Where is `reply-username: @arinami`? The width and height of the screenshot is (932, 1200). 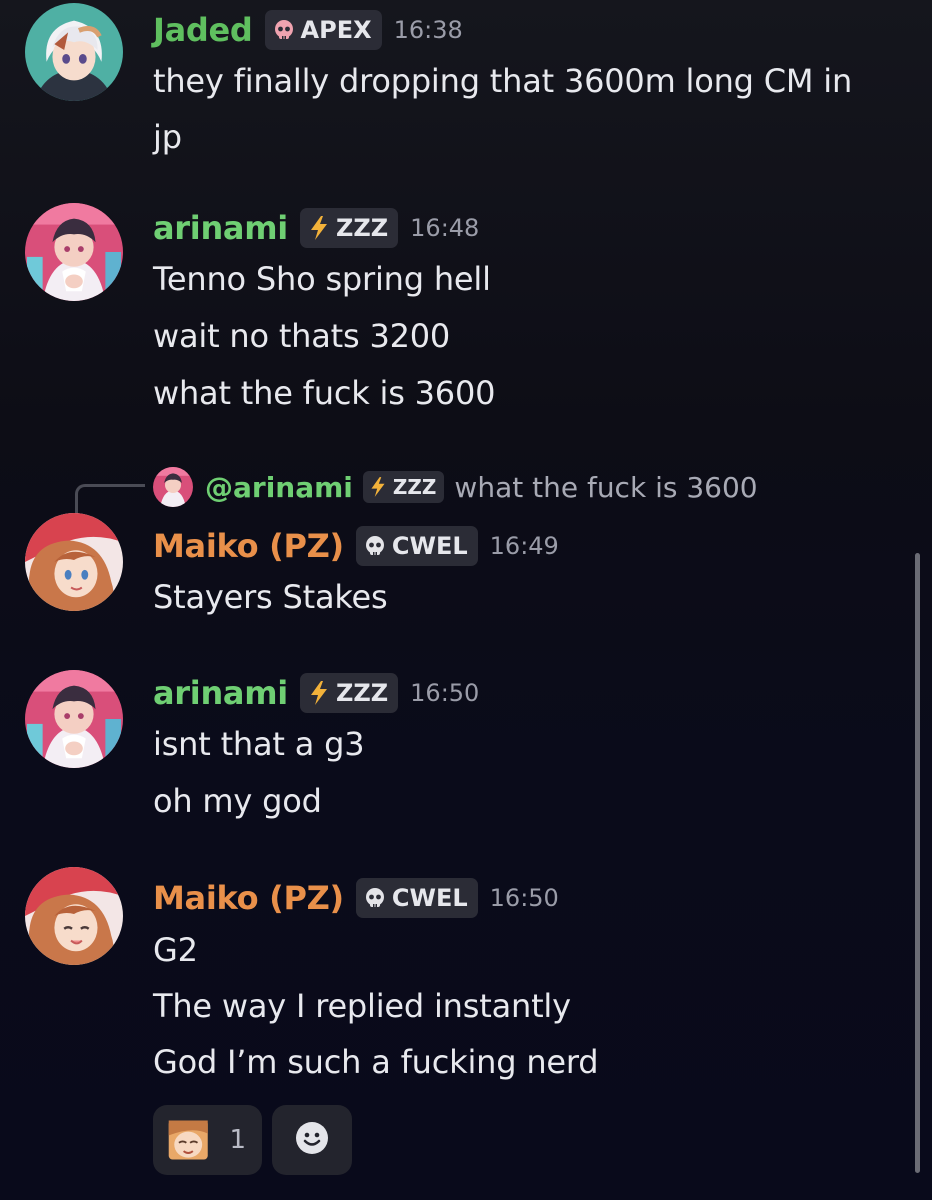
reply-username: @arinami is located at coordinates (279, 487).